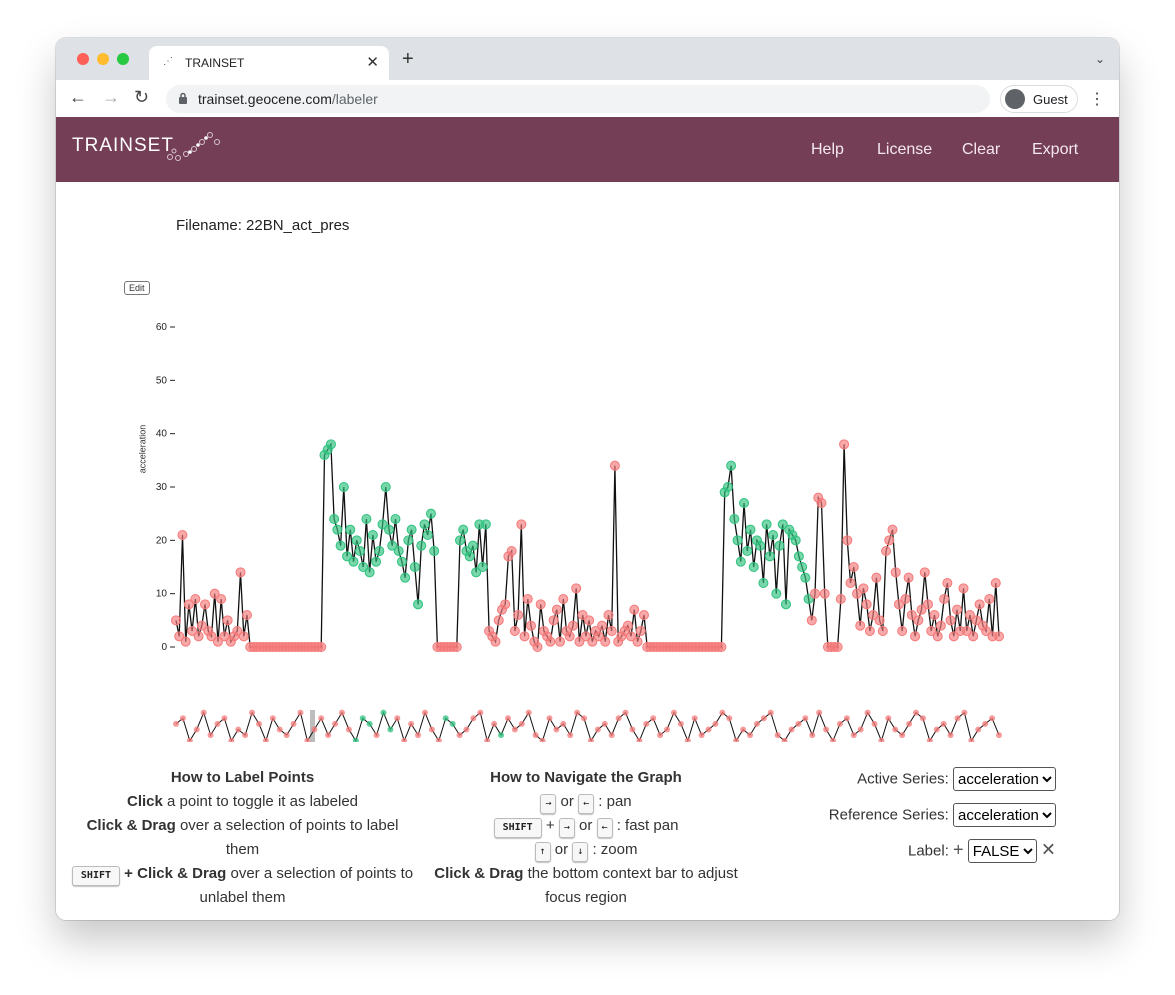  I want to click on tab-search-chevron-icon: ⌄, so click(1100, 59).